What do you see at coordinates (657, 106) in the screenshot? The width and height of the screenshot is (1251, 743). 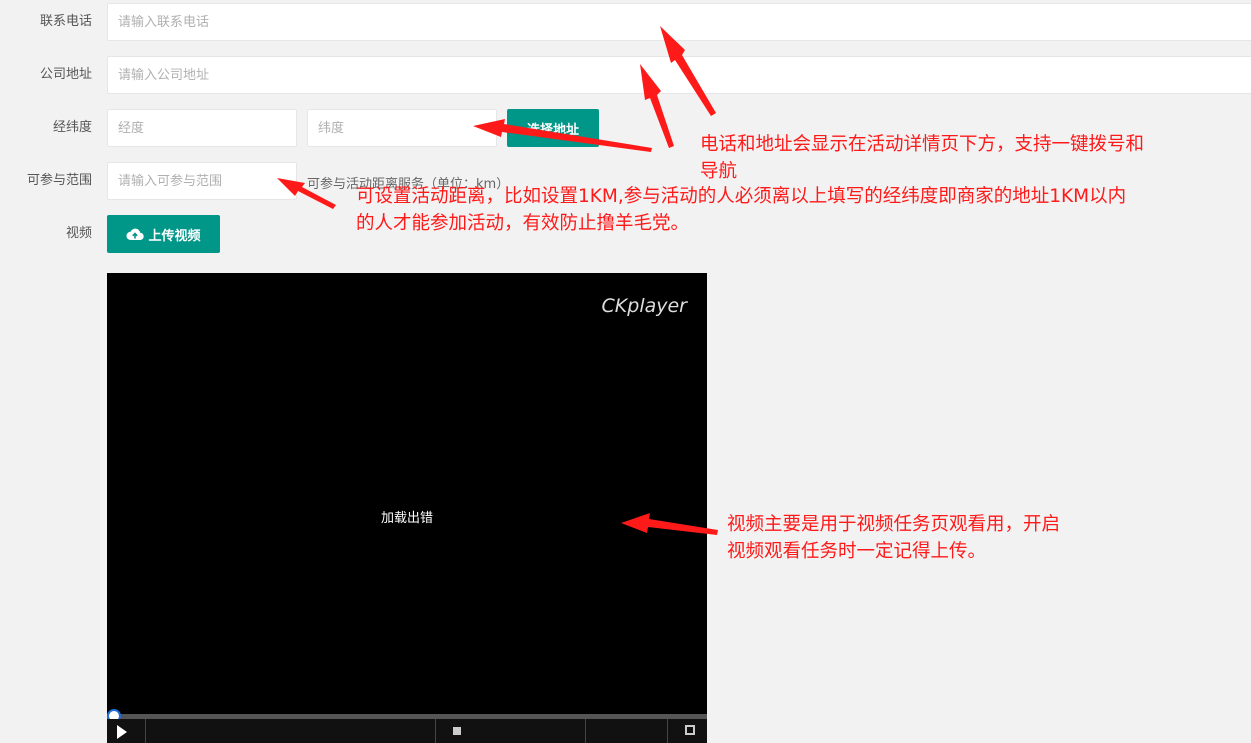 I see `arrow-to-address` at bounding box center [657, 106].